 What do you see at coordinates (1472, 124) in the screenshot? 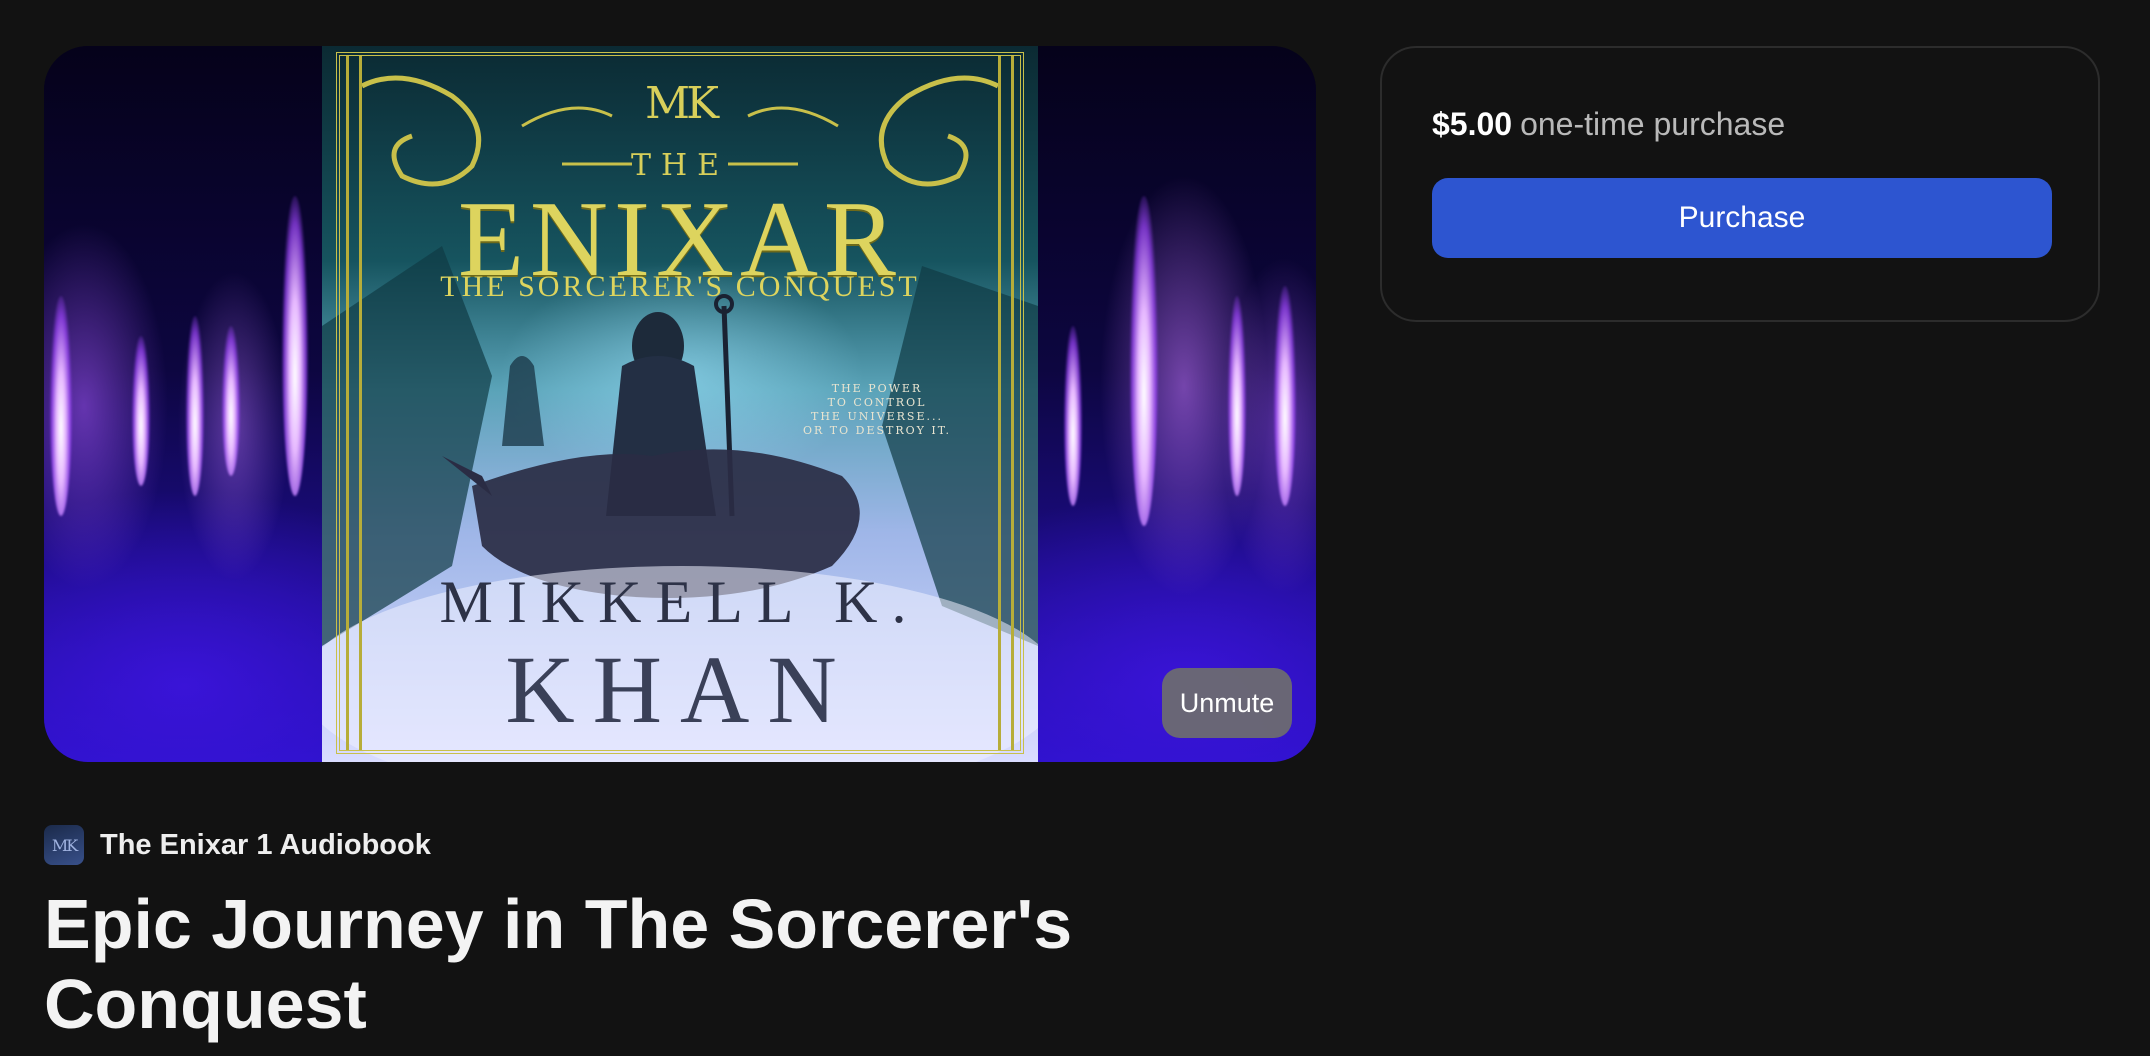
I see `price: $5.00` at bounding box center [1472, 124].